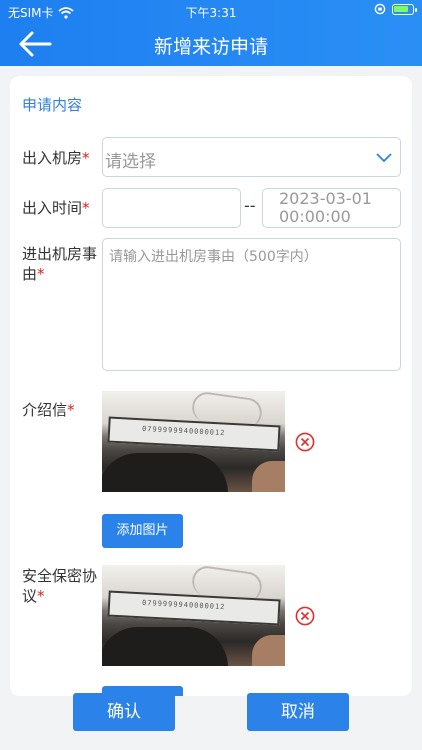 The width and height of the screenshot is (422, 750). Describe the element at coordinates (171, 208) in the screenshot. I see `start-time-input` at that location.